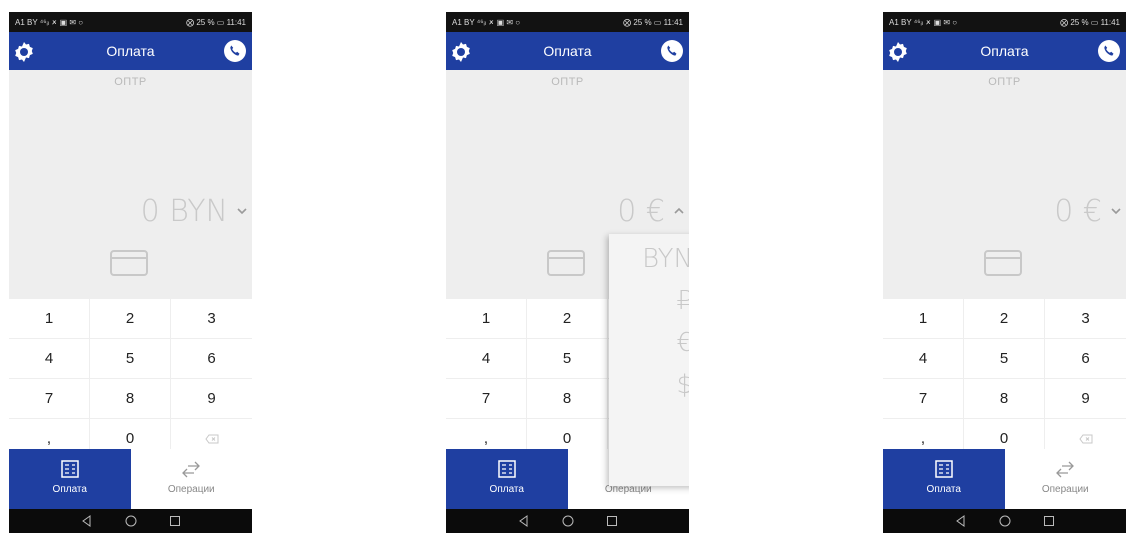 This screenshot has width=1126, height=533. I want to click on amount-display-area: ОПТР 0 BYN, so click(130, 184).